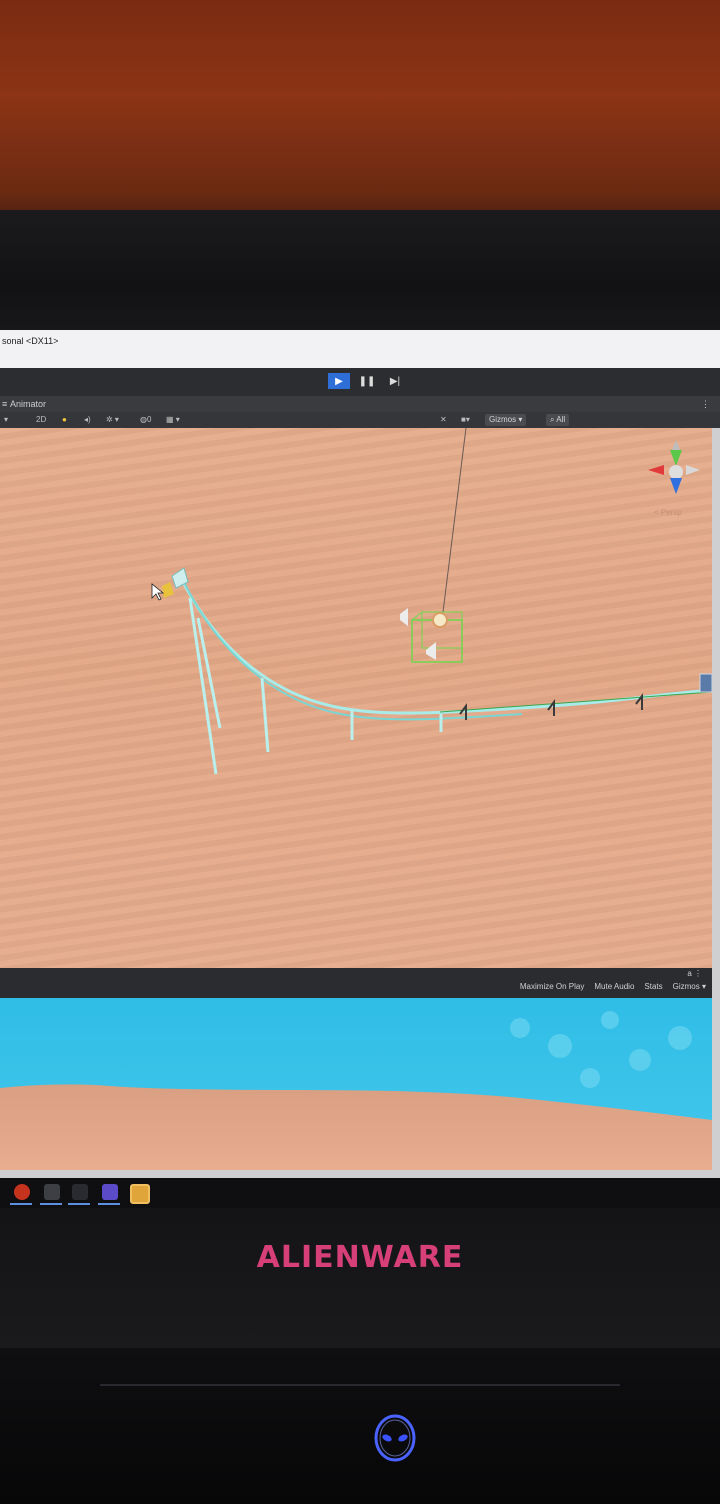 The image size is (720, 1504). What do you see at coordinates (140, 1194) in the screenshot?
I see `unity-editor-icon` at bounding box center [140, 1194].